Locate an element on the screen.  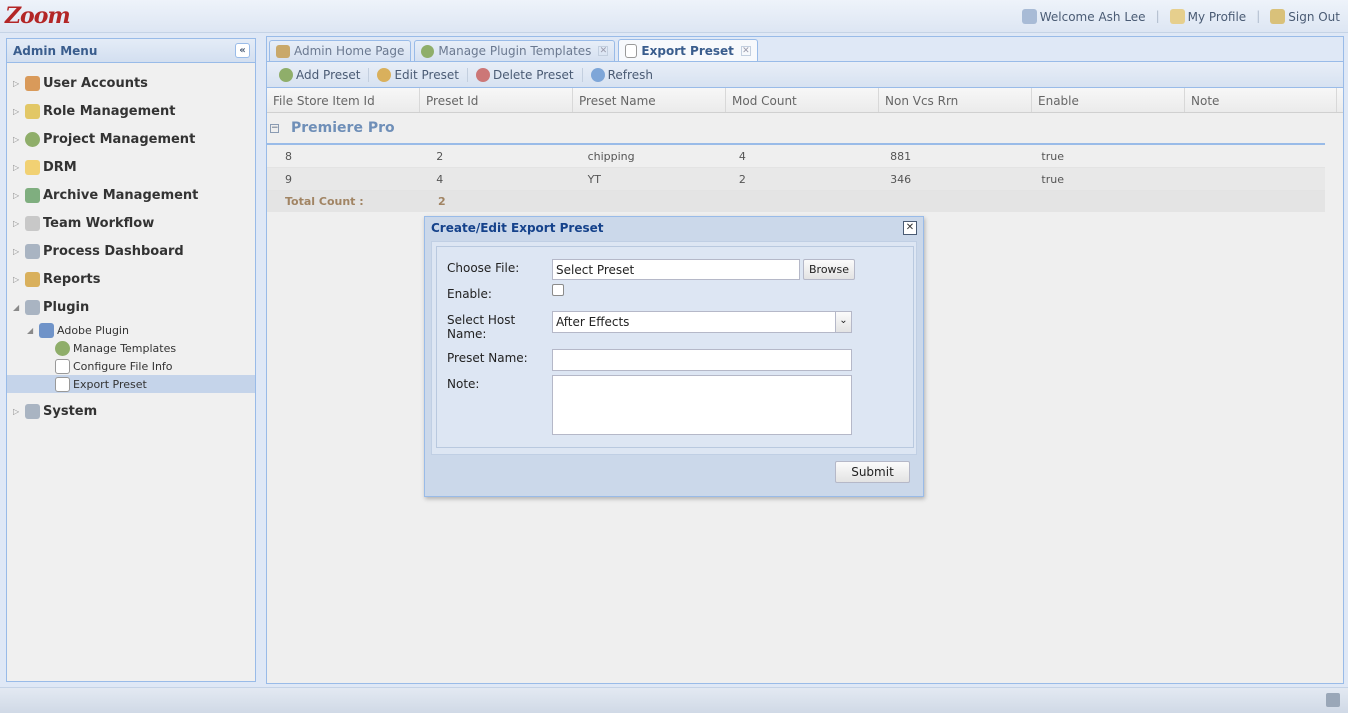
column-header: Preset Id is located at coordinates (496, 100).